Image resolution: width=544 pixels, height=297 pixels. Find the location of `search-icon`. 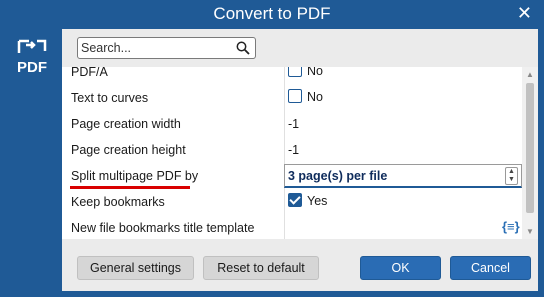

search-icon is located at coordinates (243, 48).